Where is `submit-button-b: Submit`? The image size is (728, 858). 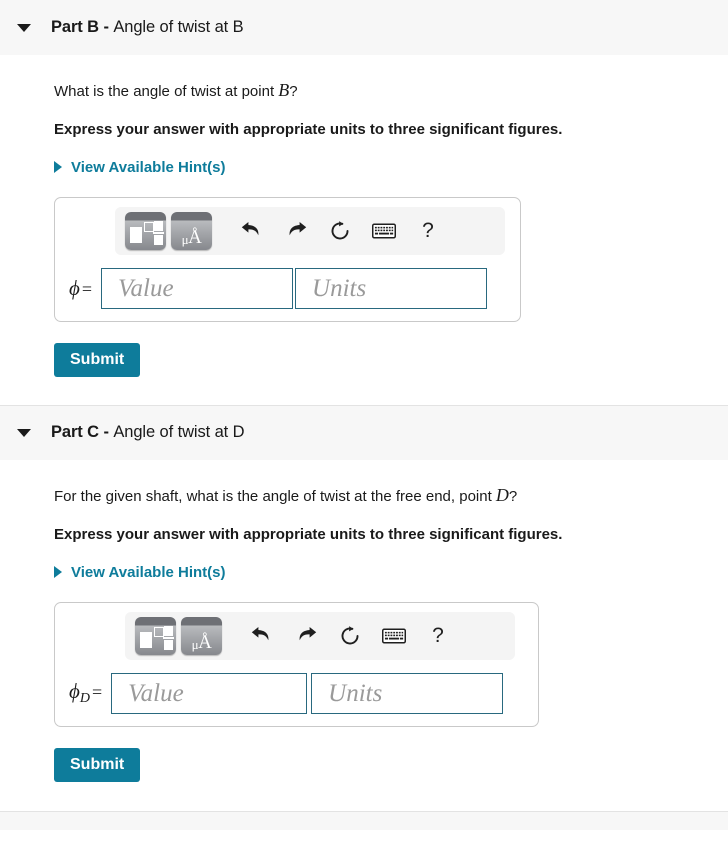 submit-button-b: Submit is located at coordinates (97, 359).